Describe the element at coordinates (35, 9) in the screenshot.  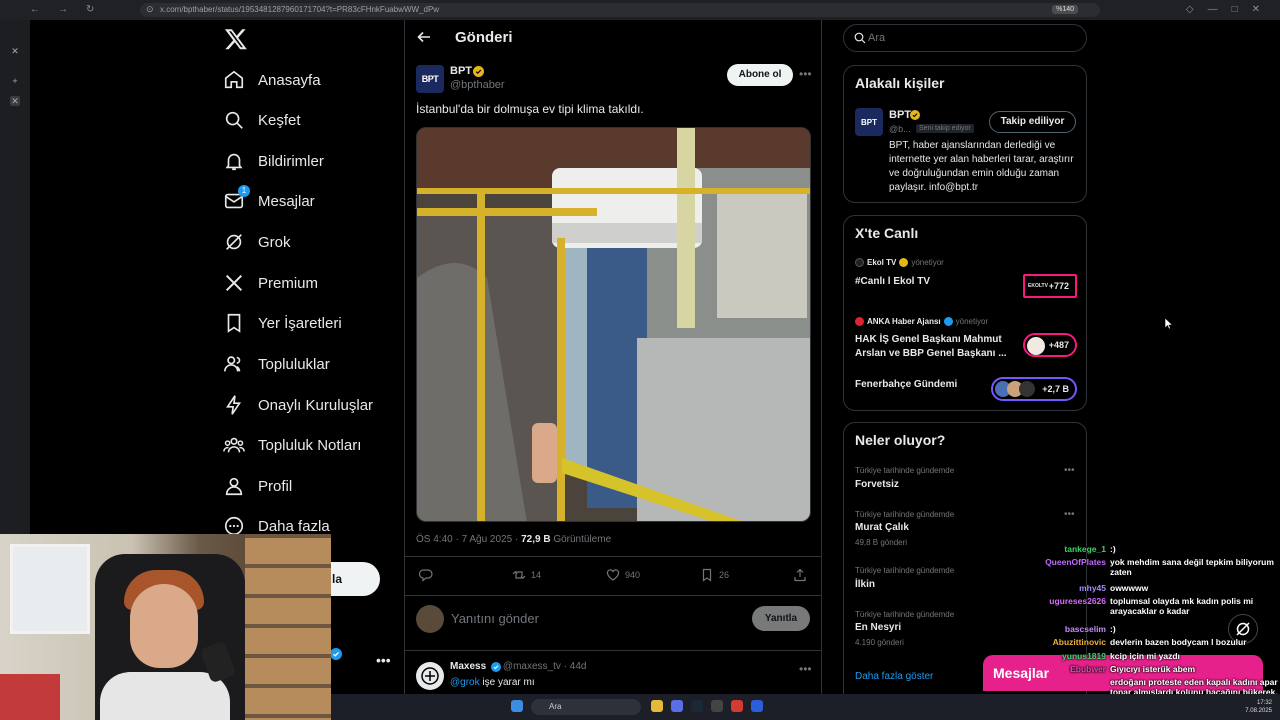
I see `back-icon: ←` at that location.